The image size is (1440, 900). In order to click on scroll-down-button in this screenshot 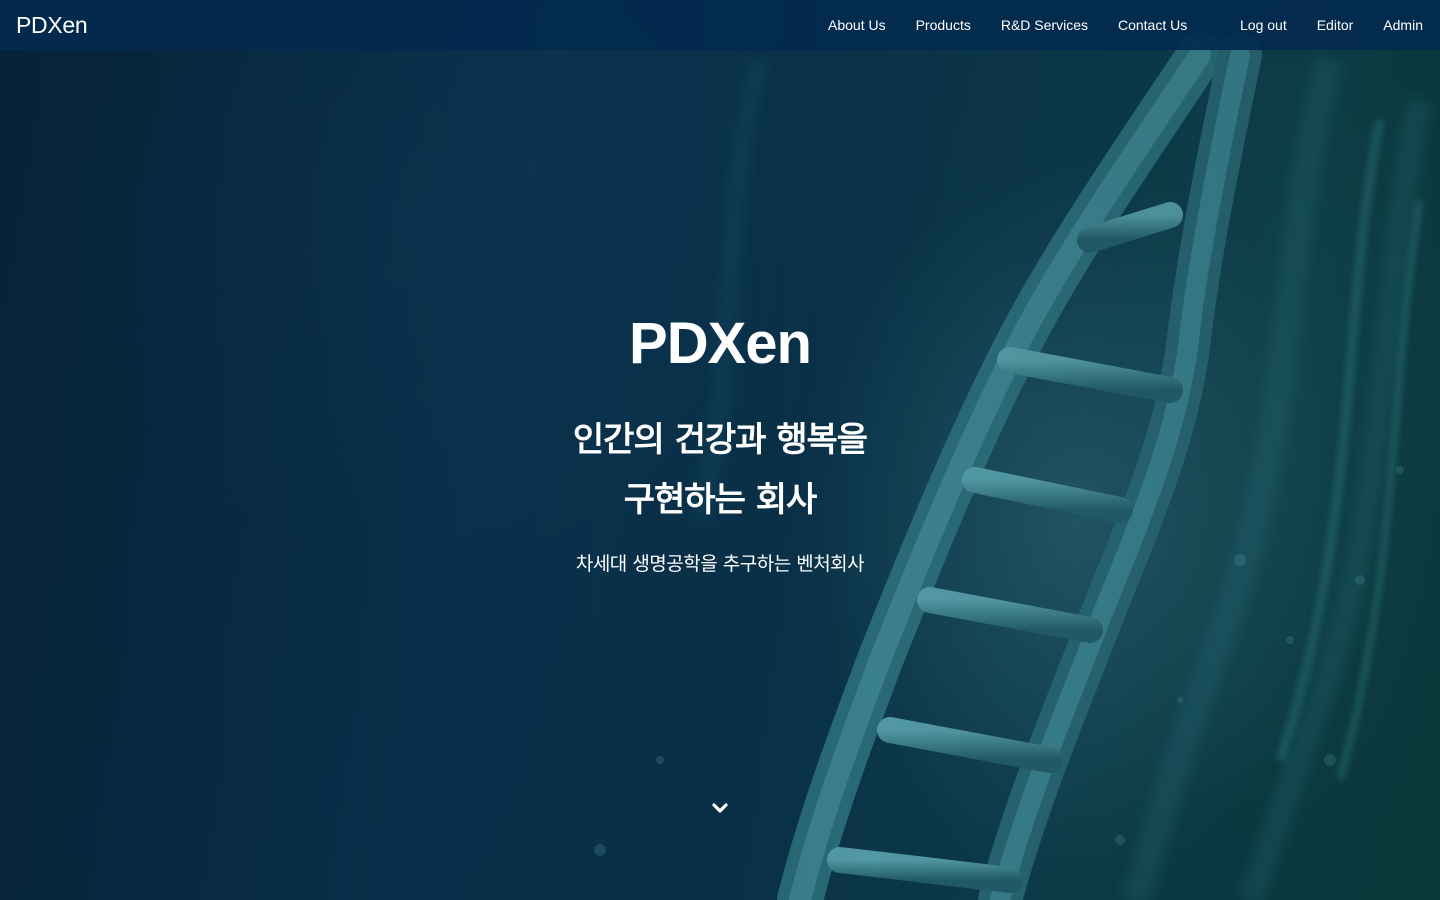, I will do `click(720, 808)`.